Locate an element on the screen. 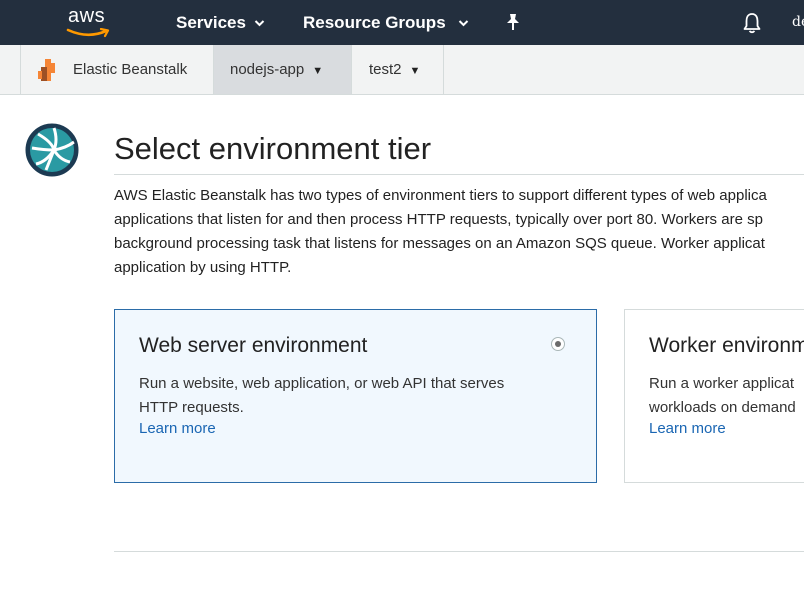 The height and width of the screenshot is (600, 804). tab-nodejs-app: nodejs-app ▼ is located at coordinates (282, 69).